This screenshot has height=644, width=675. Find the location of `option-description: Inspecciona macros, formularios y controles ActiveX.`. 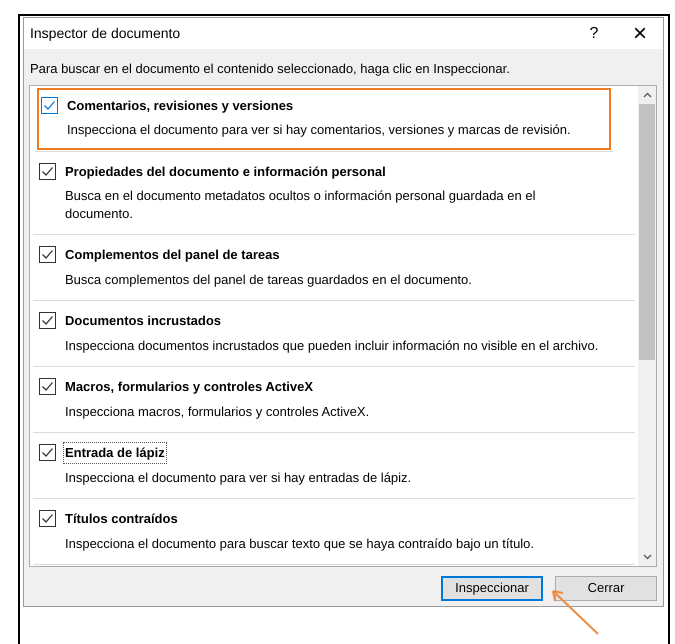

option-description: Inspecciona macros, formularios y controles ActiveX. is located at coordinates (217, 411).